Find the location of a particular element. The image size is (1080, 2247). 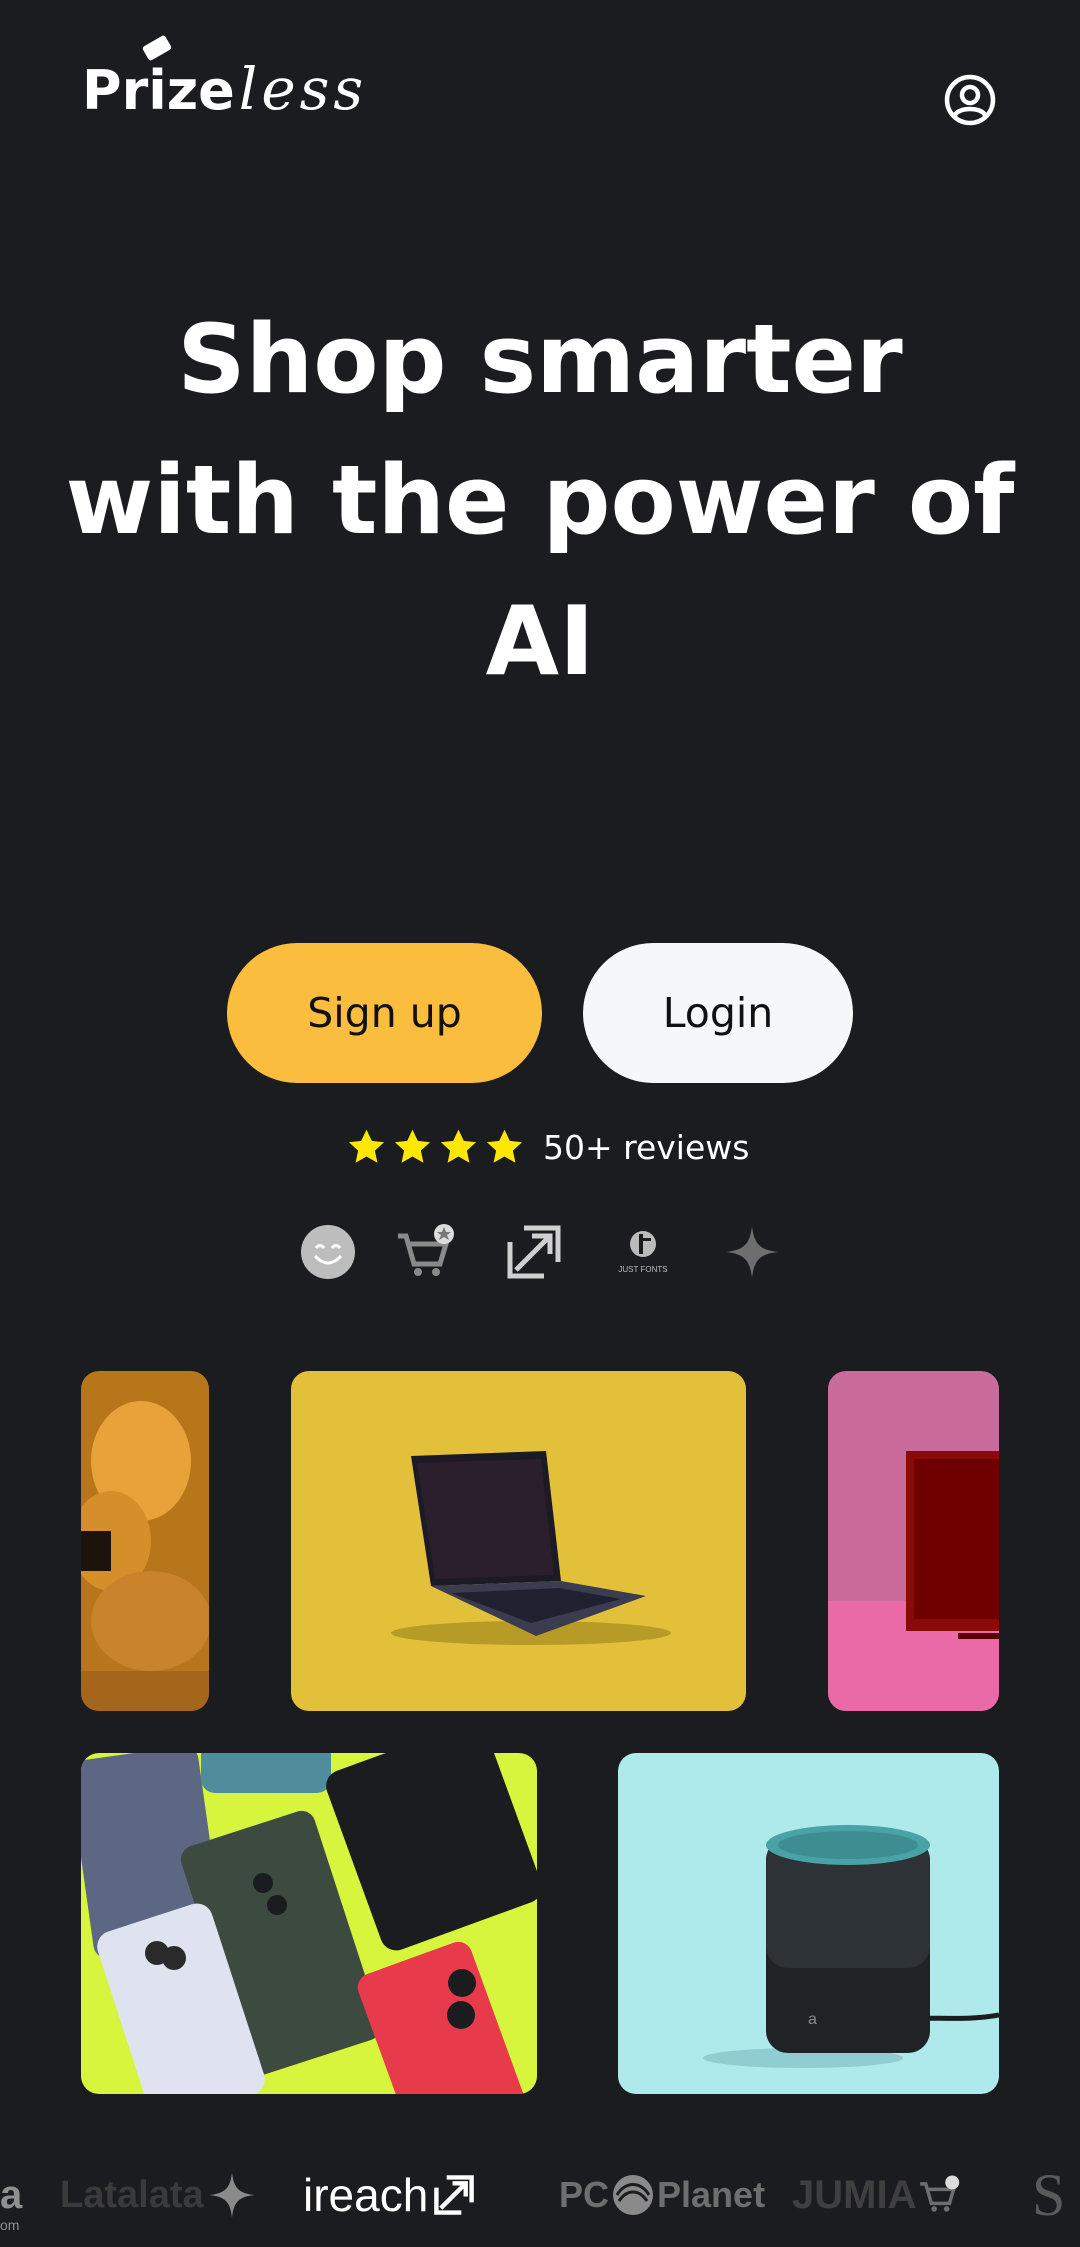

monitor-image is located at coordinates (913, 1541).